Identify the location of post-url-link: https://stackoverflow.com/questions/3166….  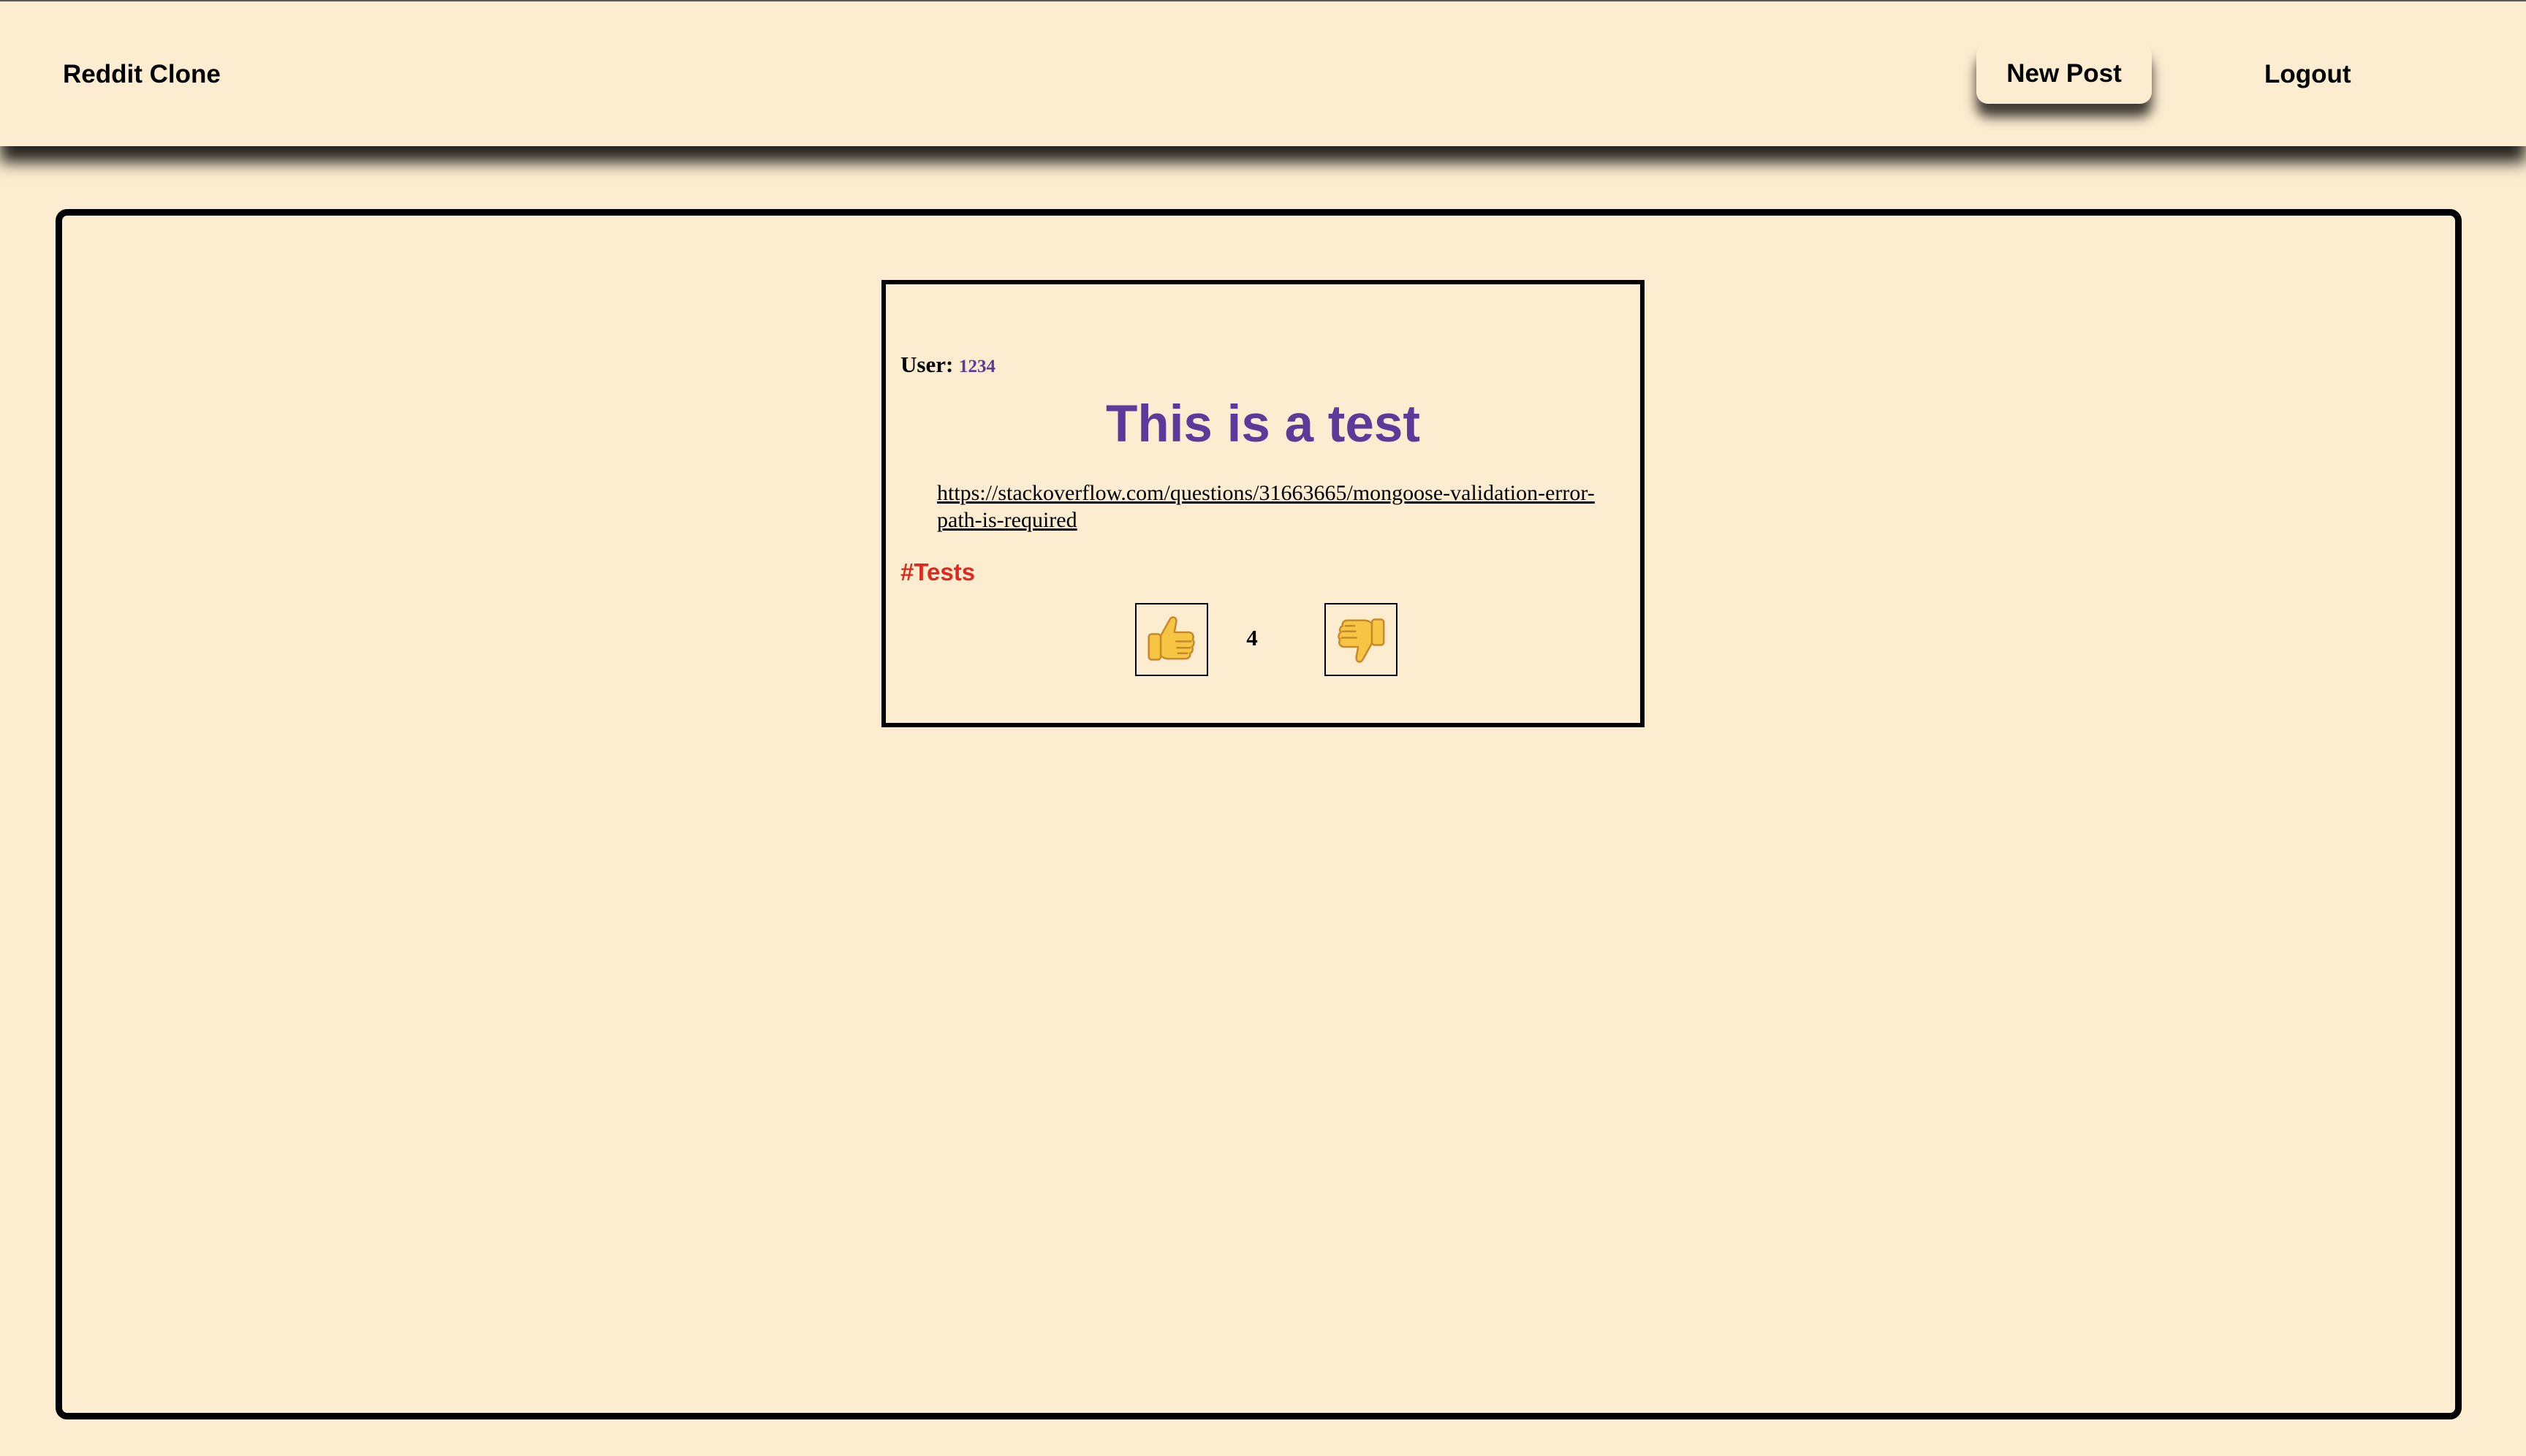
(1266, 506).